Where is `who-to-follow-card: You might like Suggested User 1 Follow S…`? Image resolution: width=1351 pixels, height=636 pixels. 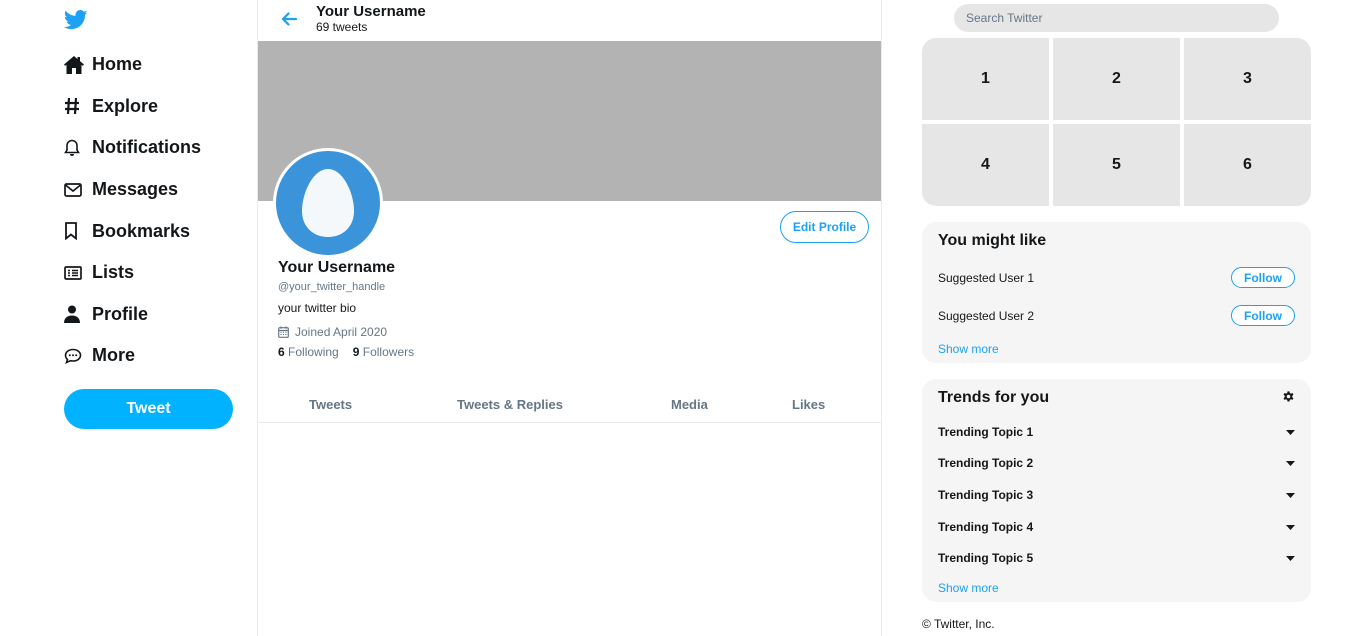
who-to-follow-card: You might like Suggested User 1 Follow S… is located at coordinates (1116, 292).